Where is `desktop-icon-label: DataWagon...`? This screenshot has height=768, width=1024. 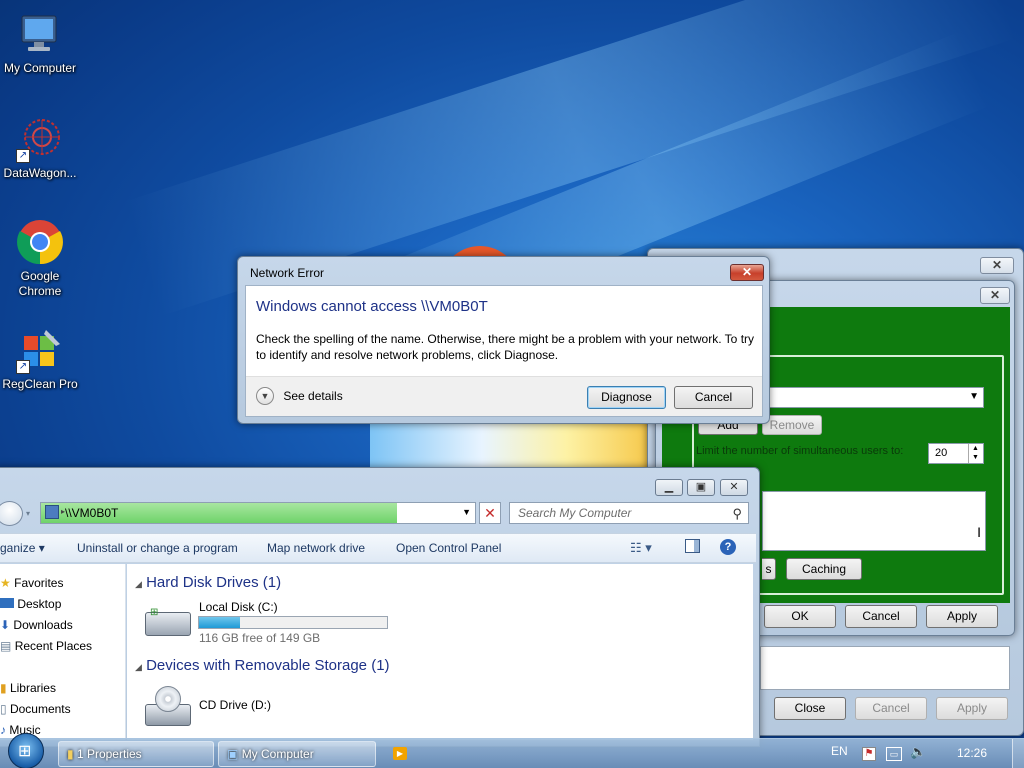 desktop-icon-label: DataWagon... is located at coordinates (40, 173).